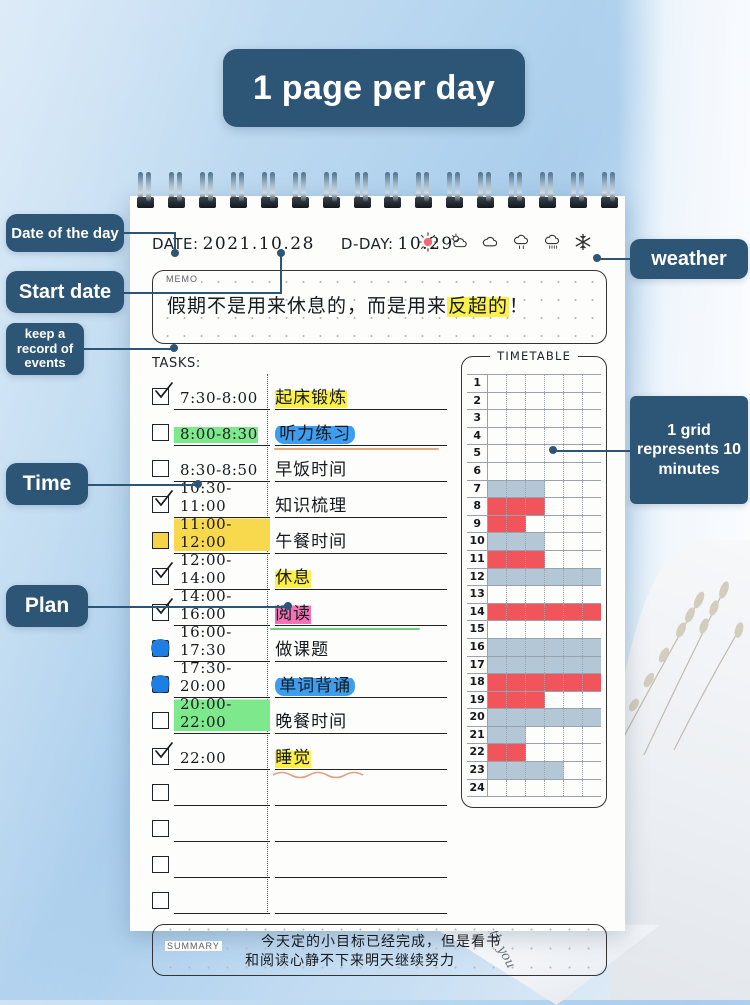  I want to click on timetable-row: 15, so click(534, 630).